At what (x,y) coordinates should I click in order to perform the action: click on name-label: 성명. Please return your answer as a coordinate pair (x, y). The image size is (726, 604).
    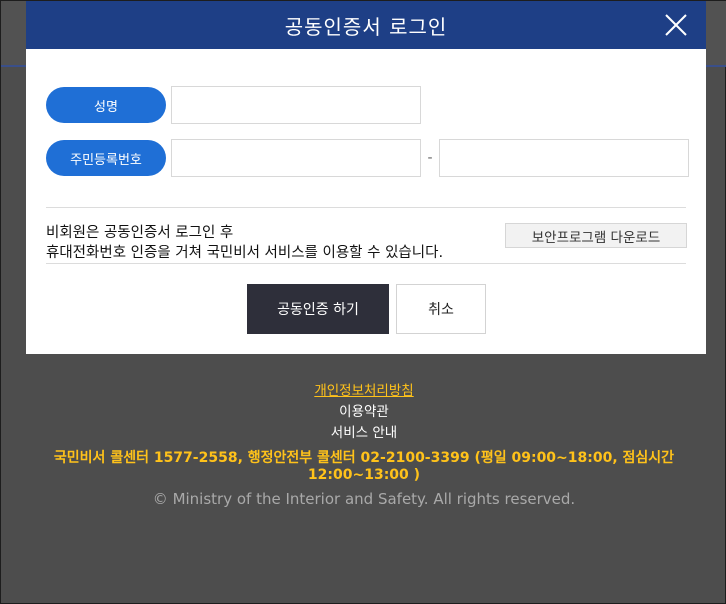
    Looking at the image, I should click on (106, 105).